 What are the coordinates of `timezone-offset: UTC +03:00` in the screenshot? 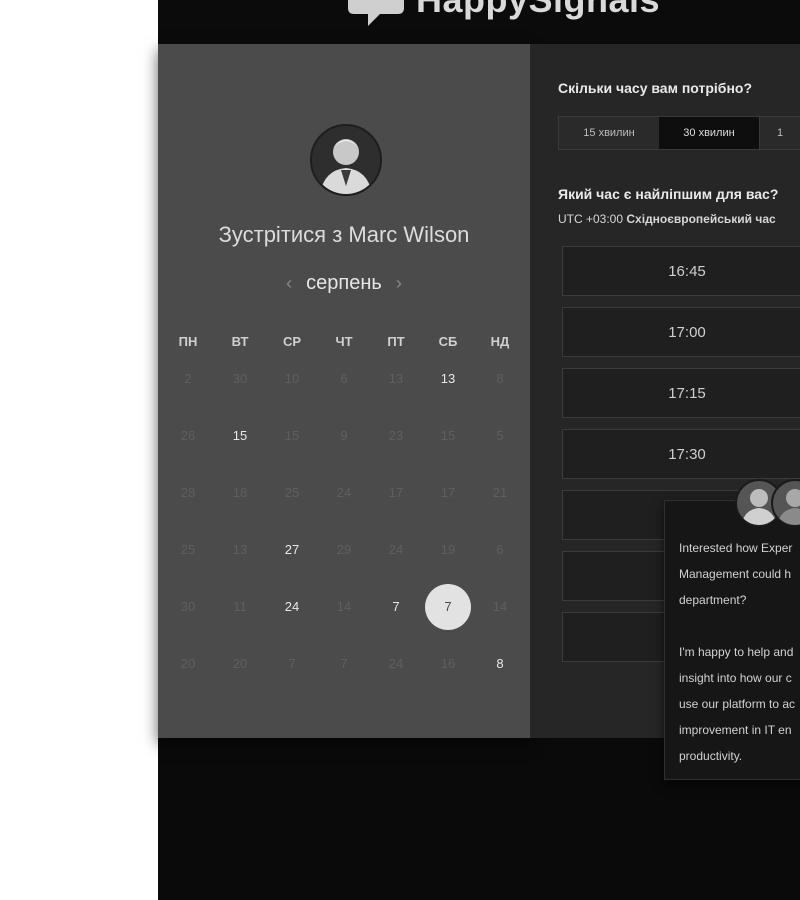 It's located at (591, 219).